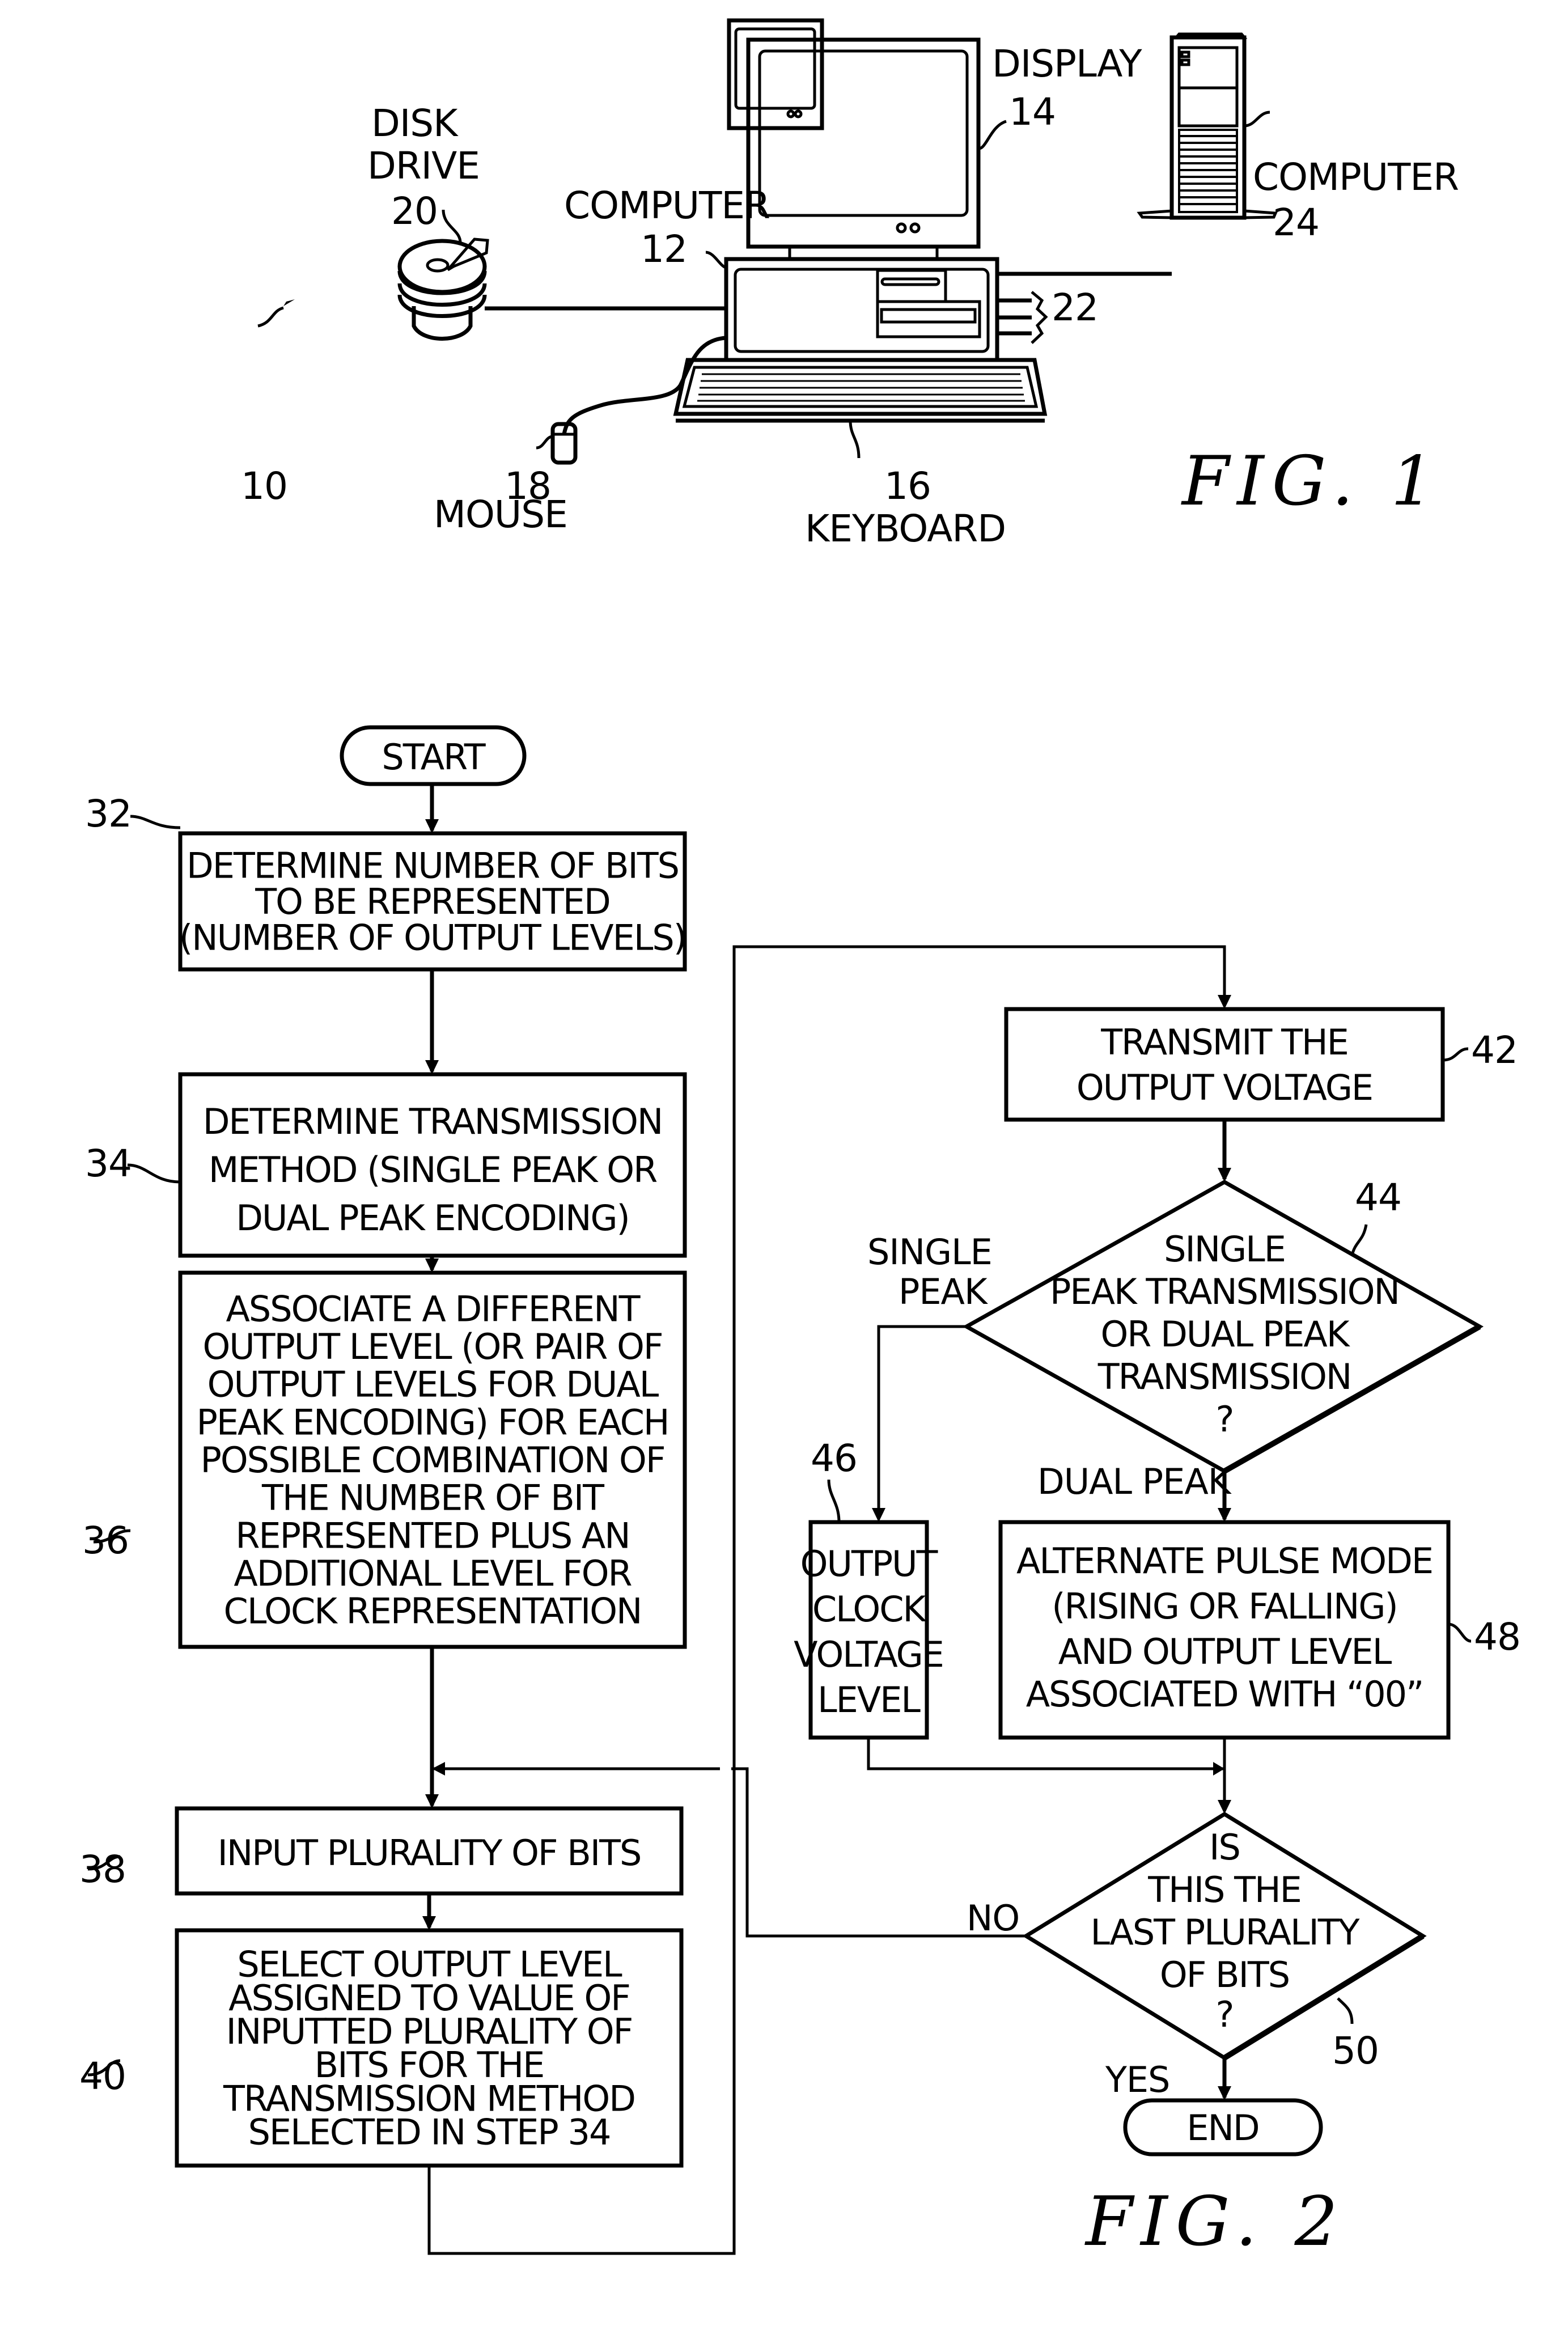  What do you see at coordinates (433, 1121) in the screenshot?
I see `svg-text: DETERMINE TRANSMISSION` at bounding box center [433, 1121].